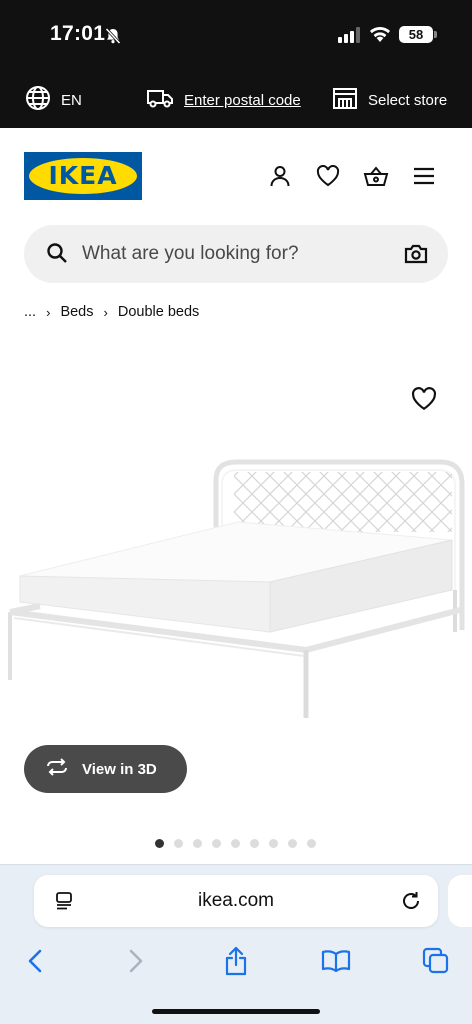  What do you see at coordinates (119, 769) in the screenshot?
I see `view-in-3d-label: View in 3D` at bounding box center [119, 769].